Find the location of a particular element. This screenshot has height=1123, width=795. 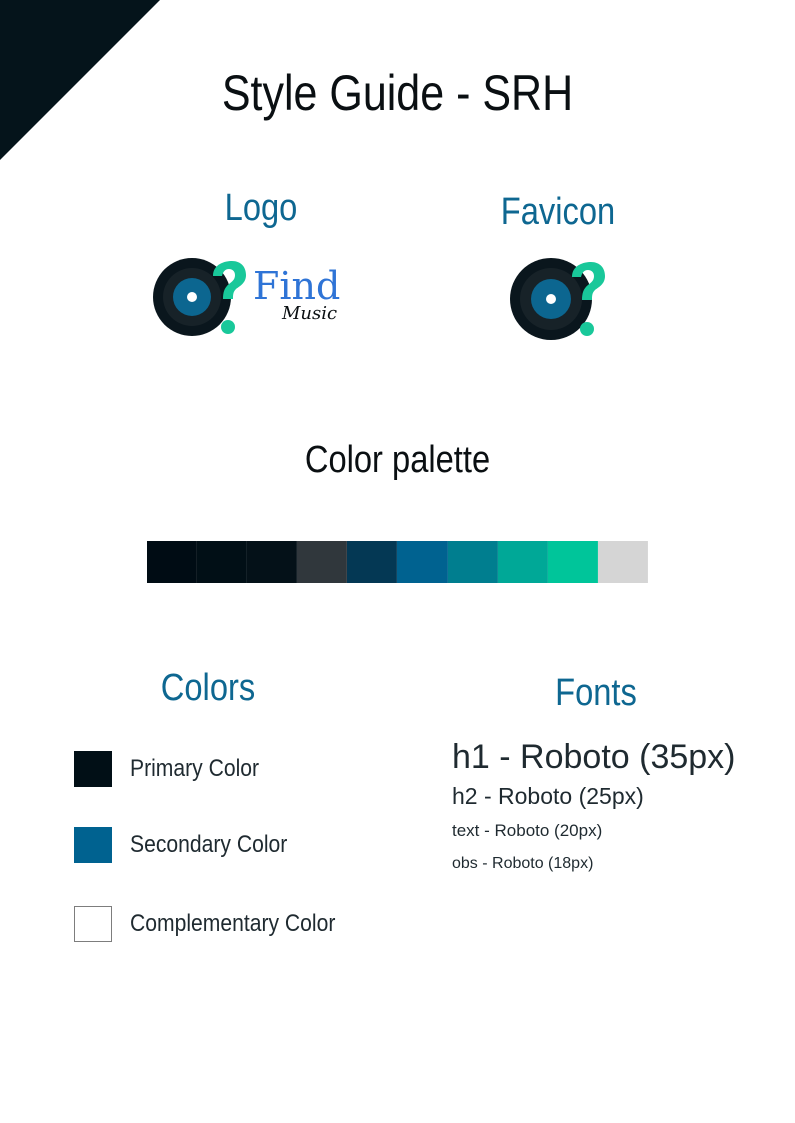

fonts-section-title: Fonts is located at coordinates (596, 693).